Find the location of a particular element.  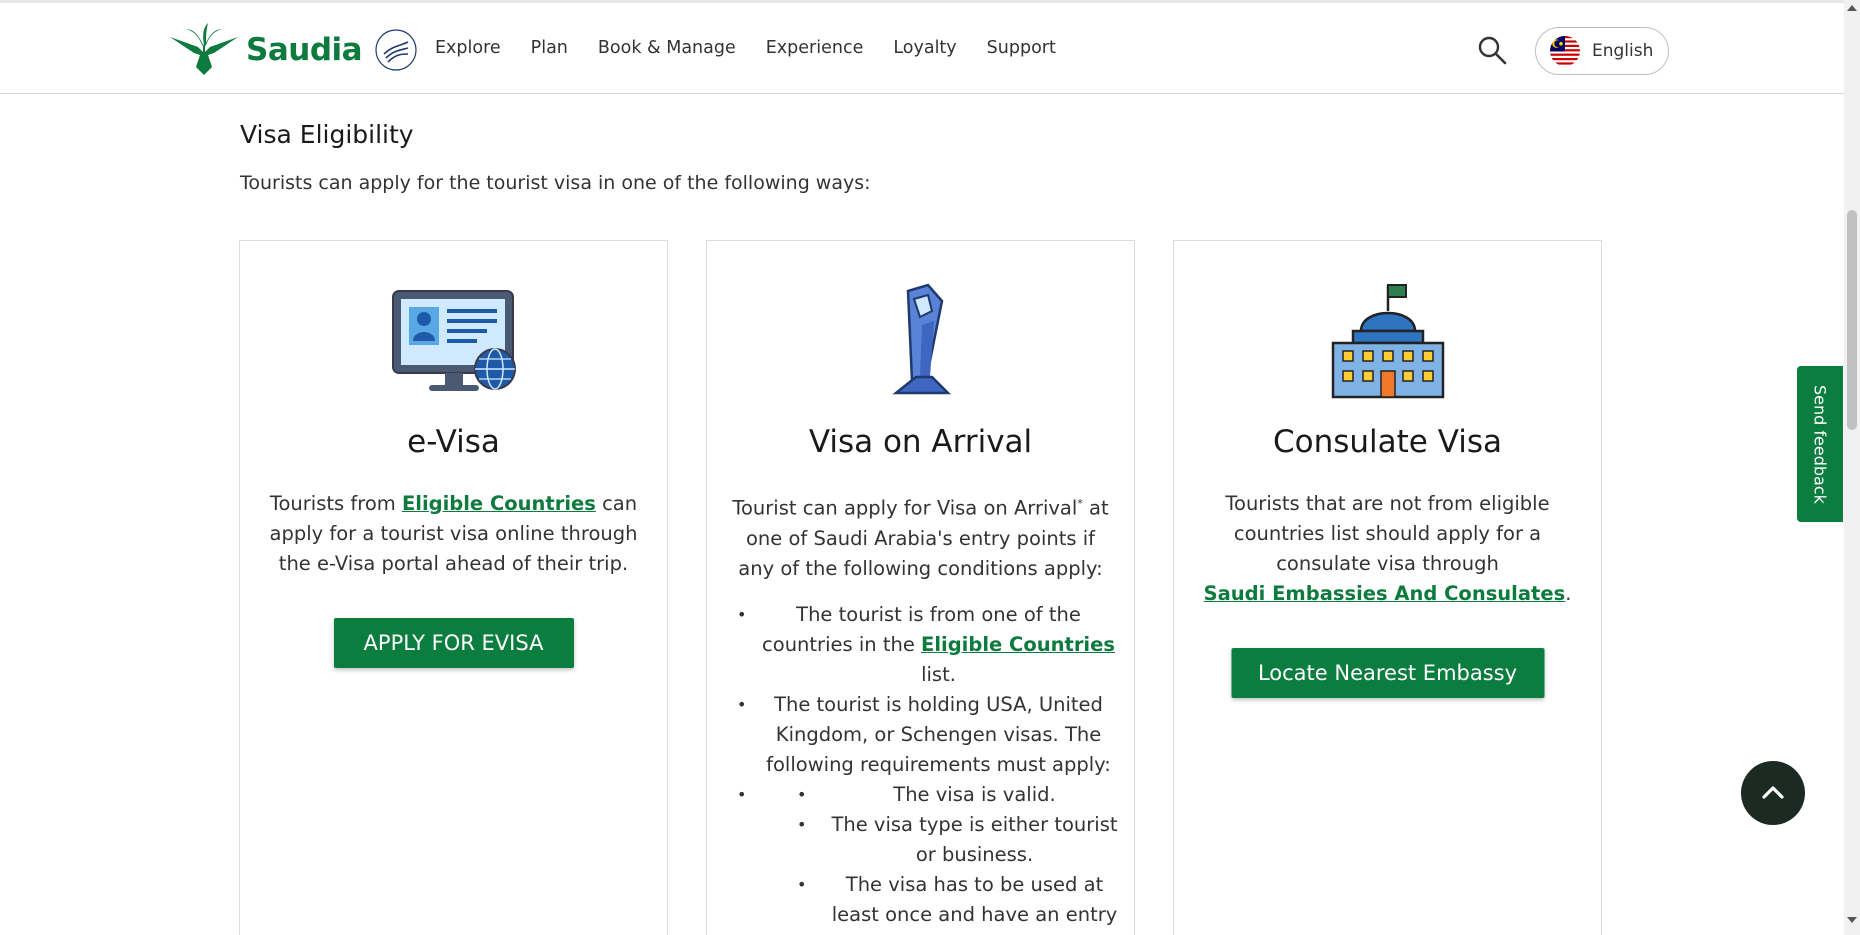

consulate-visa-title: Consulate Visa is located at coordinates (1387, 442).